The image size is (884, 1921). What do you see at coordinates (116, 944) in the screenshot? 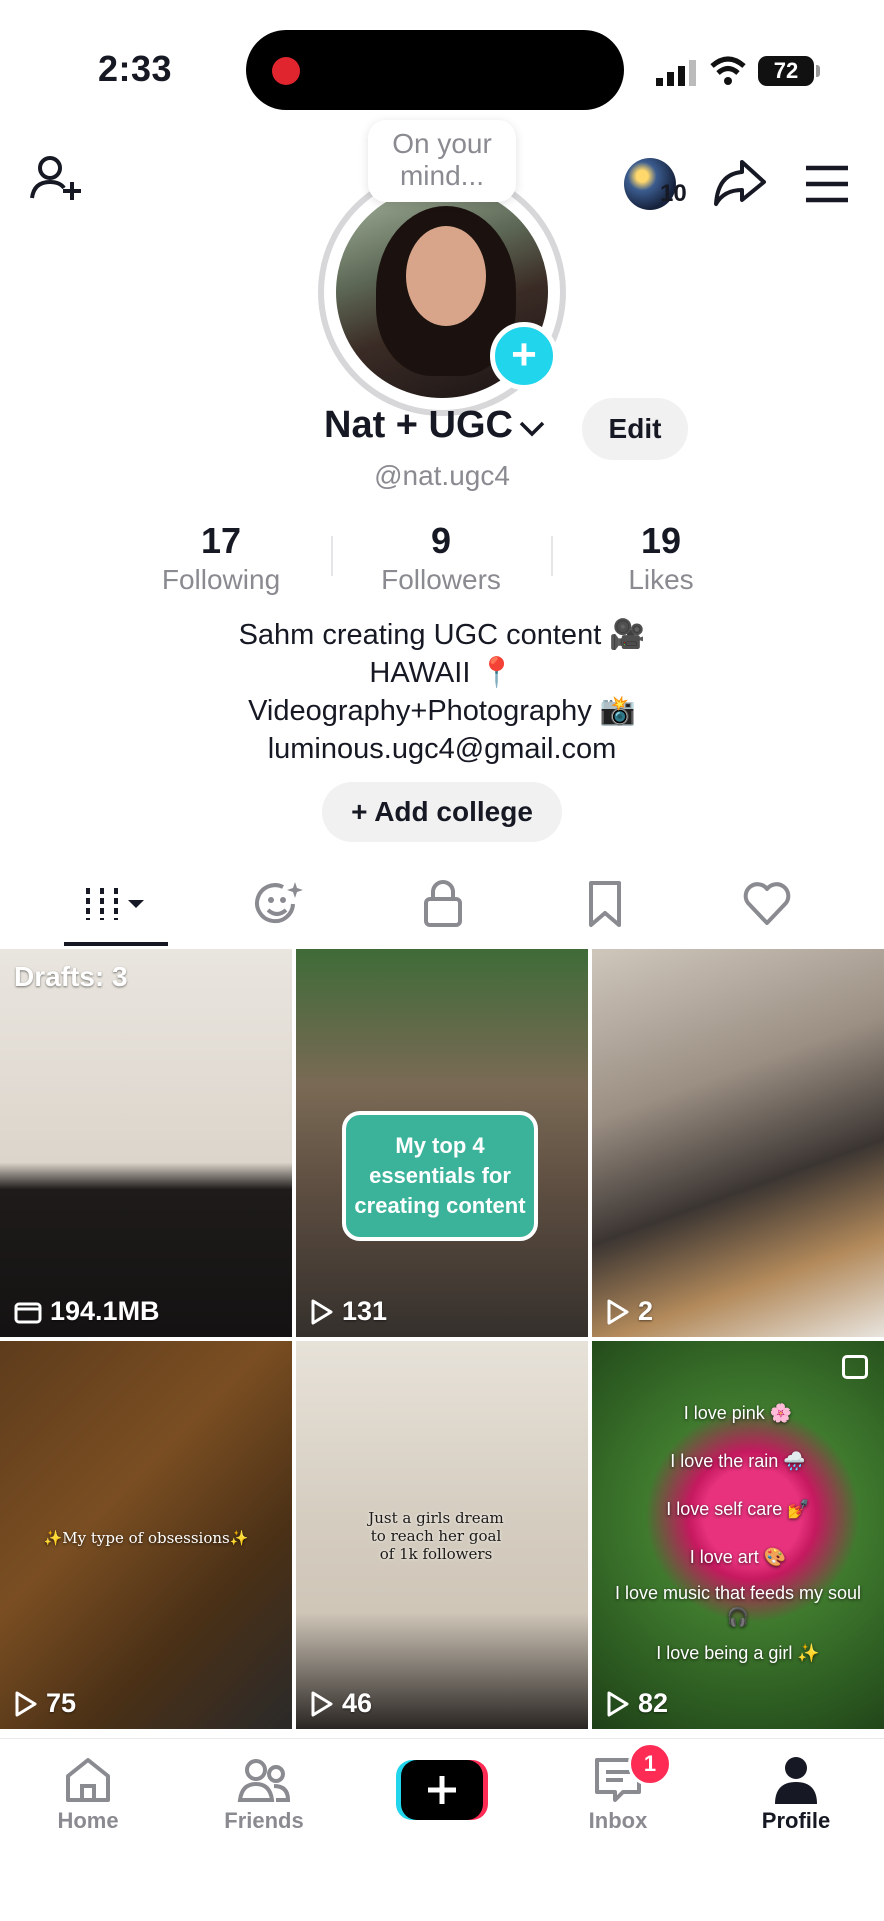
I see `active-tab-indicator` at bounding box center [116, 944].